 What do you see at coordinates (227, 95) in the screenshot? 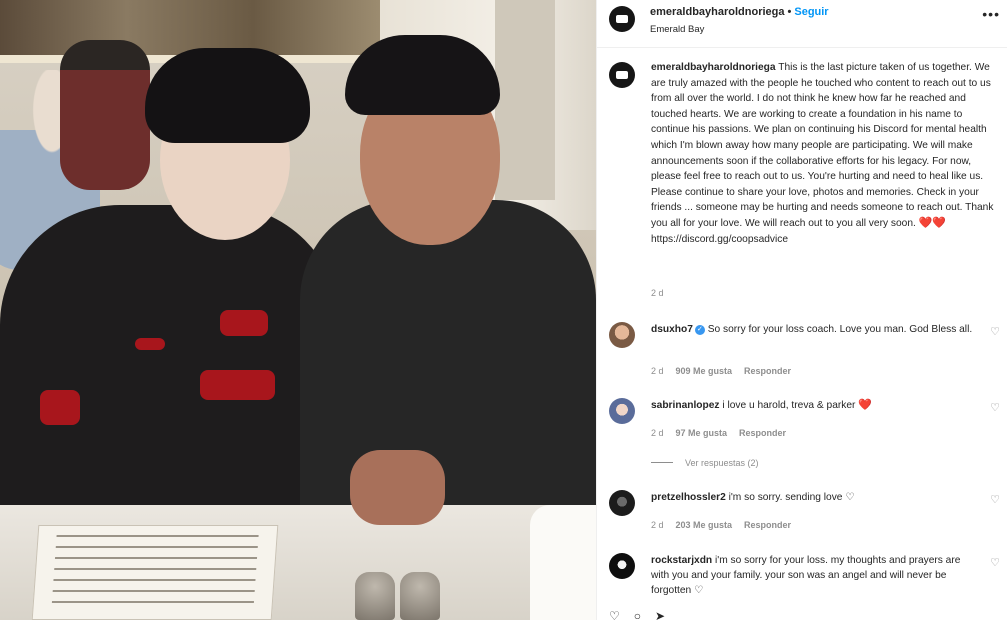
I see `young-man-hair` at bounding box center [227, 95].